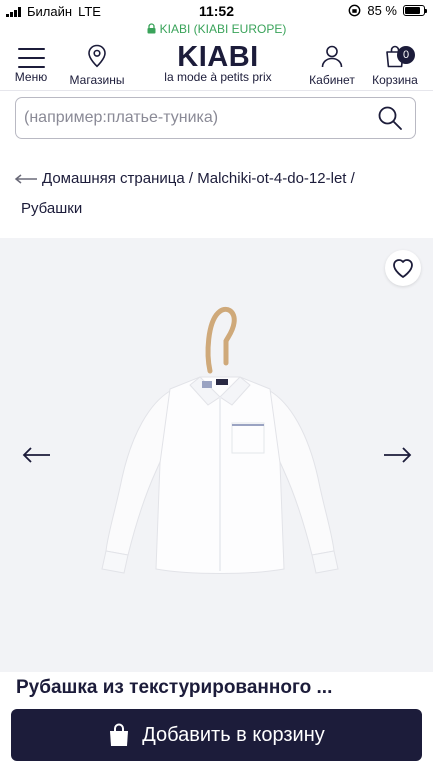  What do you see at coordinates (194, 118) in the screenshot?
I see `search-input` at bounding box center [194, 118].